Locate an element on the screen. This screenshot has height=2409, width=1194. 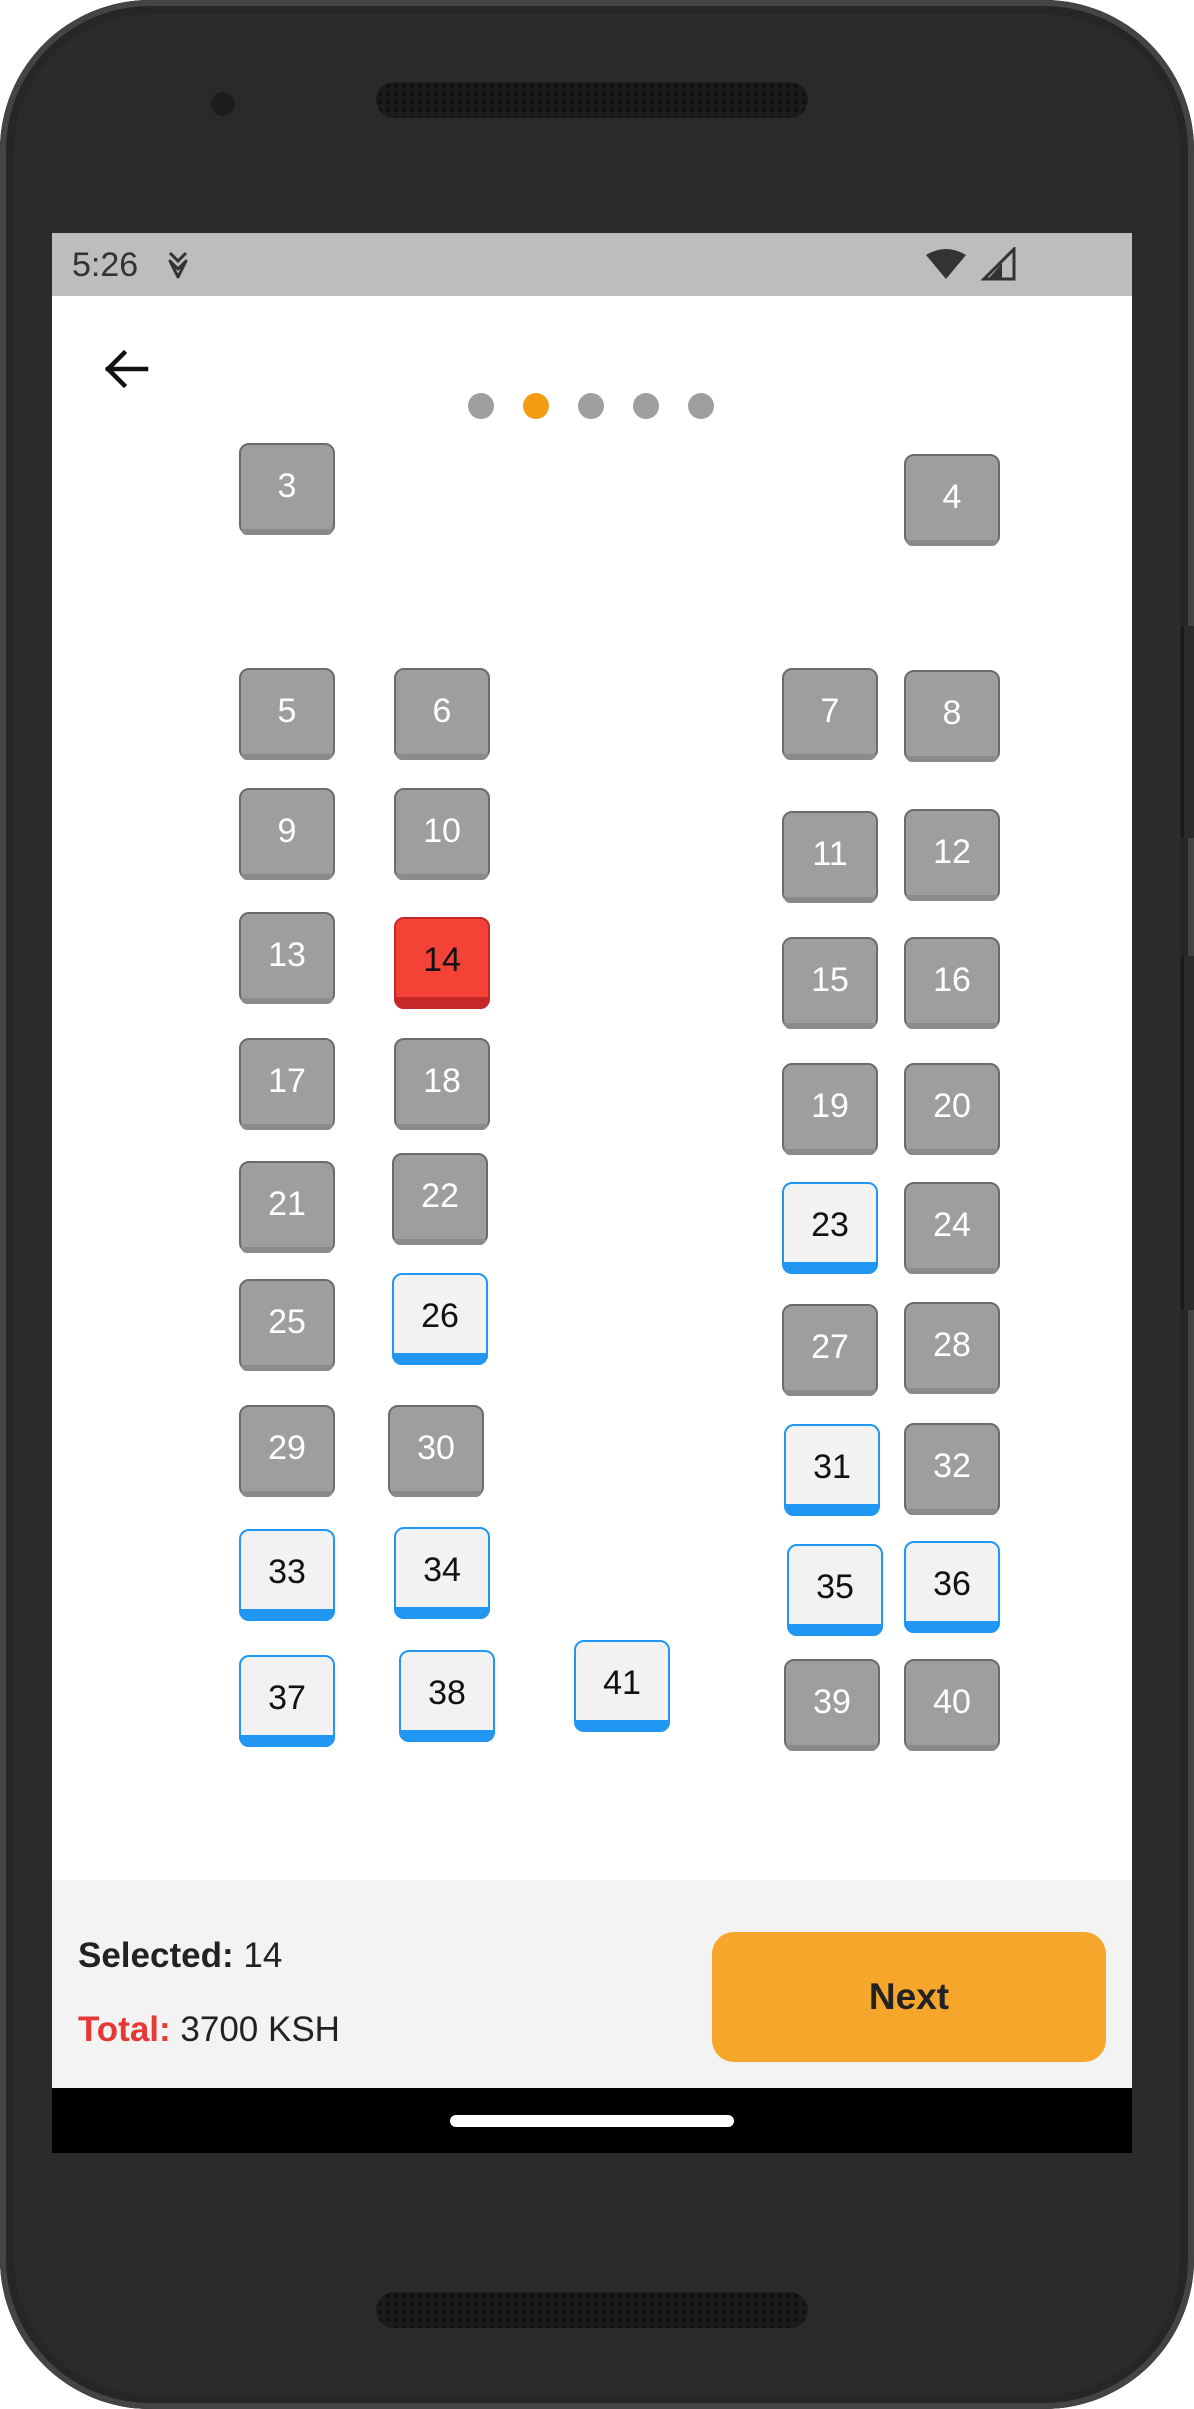
seat-26: 26 is located at coordinates (440, 1319).